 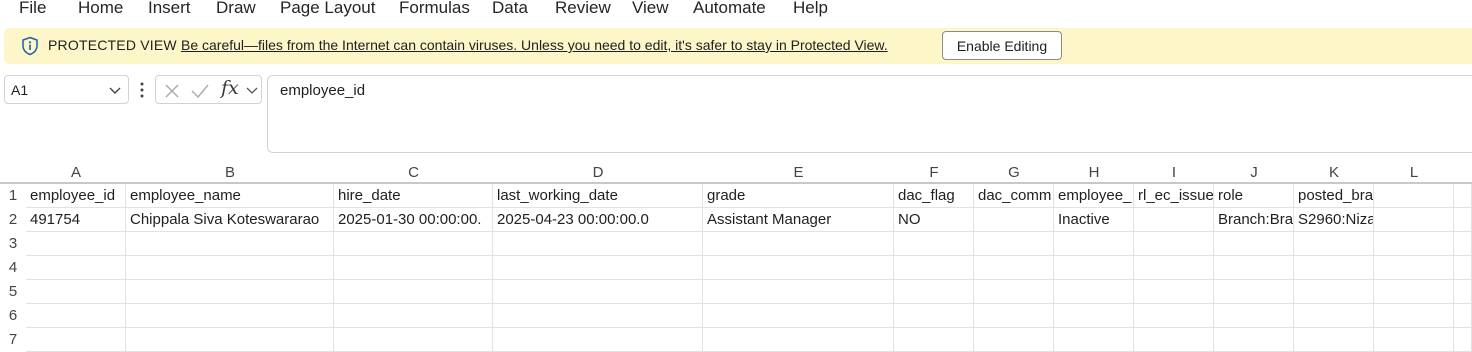 What do you see at coordinates (13, 268) in the screenshot?
I see `row-header-4: 4` at bounding box center [13, 268].